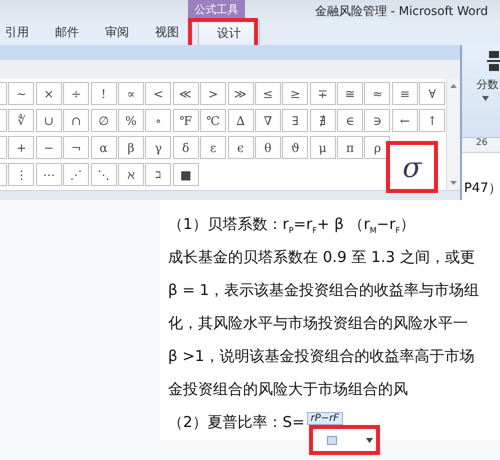  I want to click on symbol-button: ↑, so click(432, 120).